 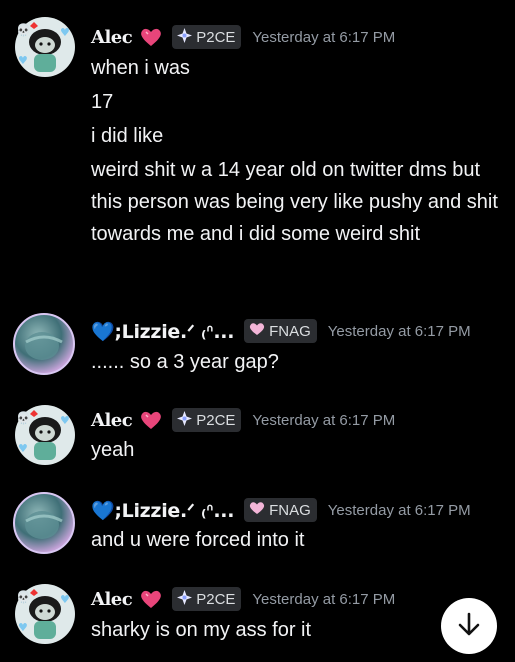 I want to click on message-line: yeah, so click(x=113, y=450).